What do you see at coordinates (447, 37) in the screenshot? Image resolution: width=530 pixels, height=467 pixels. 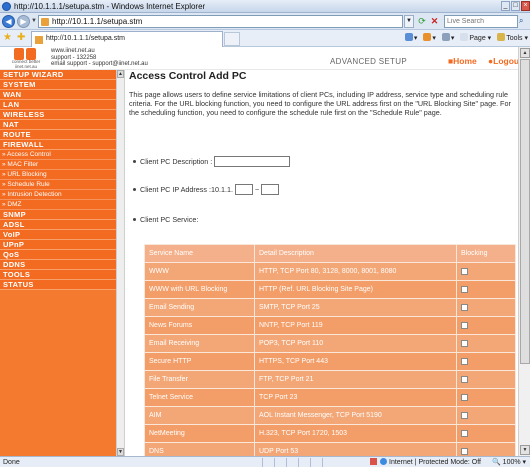 I see `print-icon: ▾` at bounding box center [447, 37].